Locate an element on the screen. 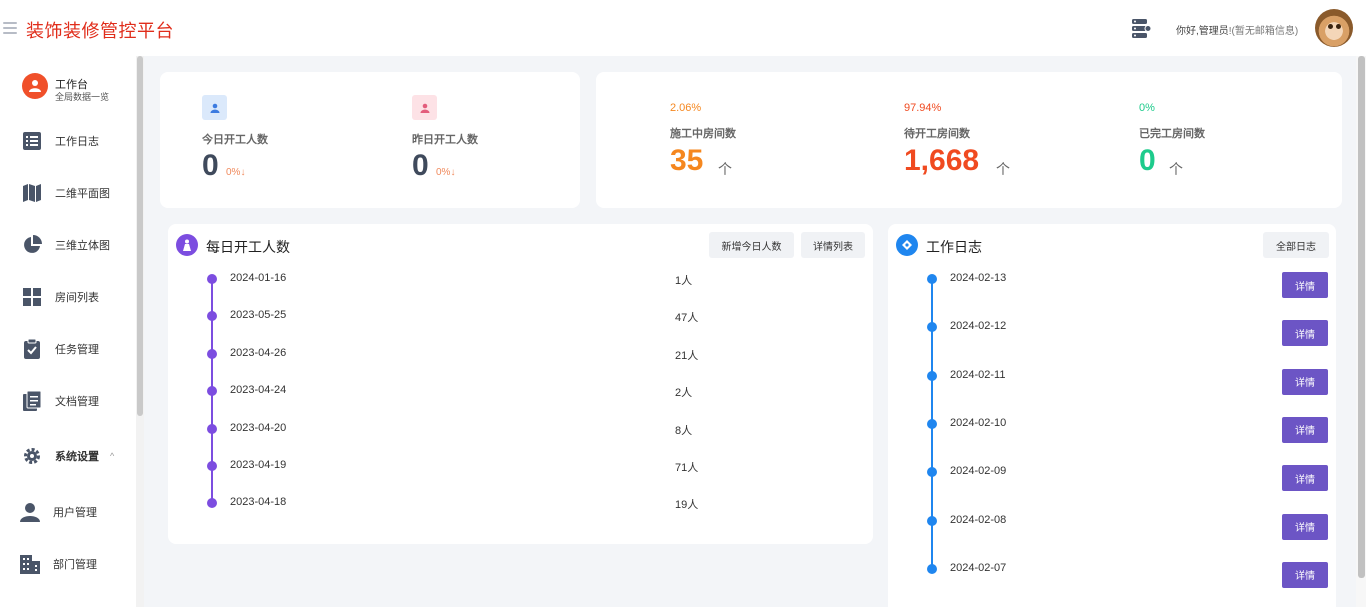 The height and width of the screenshot is (607, 1366). row-date: 2023-04-19 is located at coordinates (258, 465).